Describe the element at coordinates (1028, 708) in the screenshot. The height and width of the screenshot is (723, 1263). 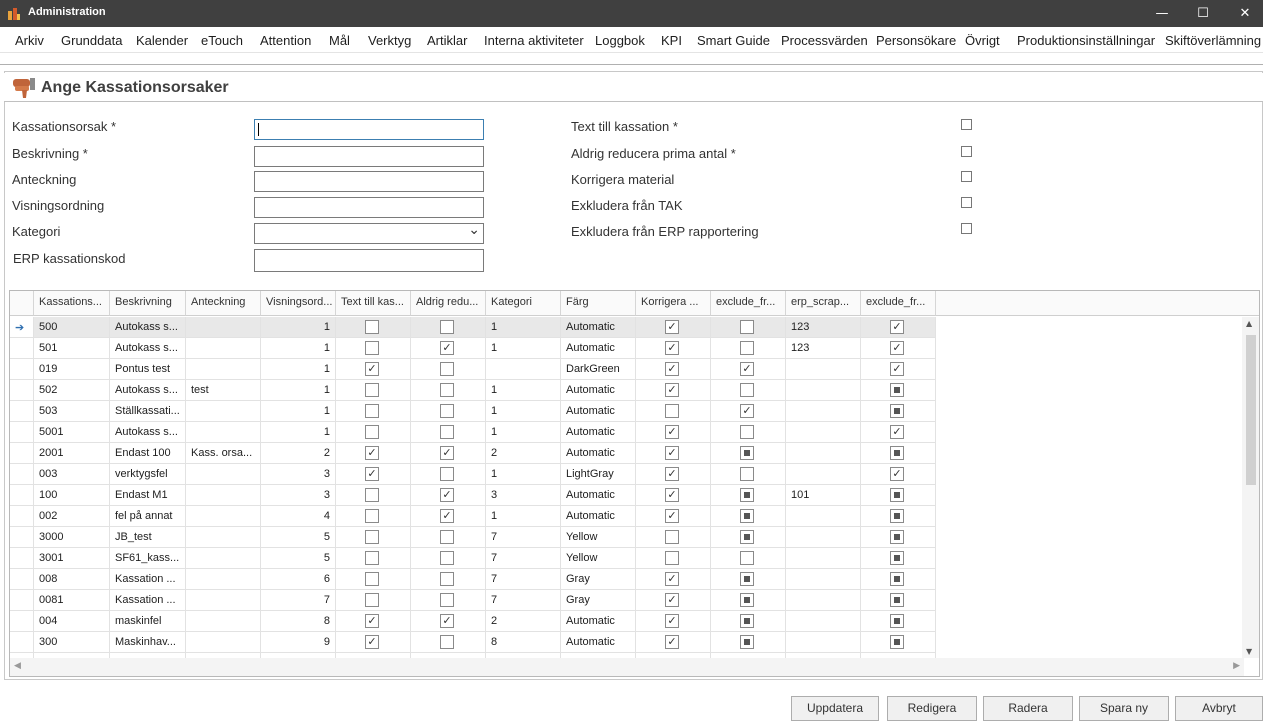
I see `radera-button: Radera` at that location.